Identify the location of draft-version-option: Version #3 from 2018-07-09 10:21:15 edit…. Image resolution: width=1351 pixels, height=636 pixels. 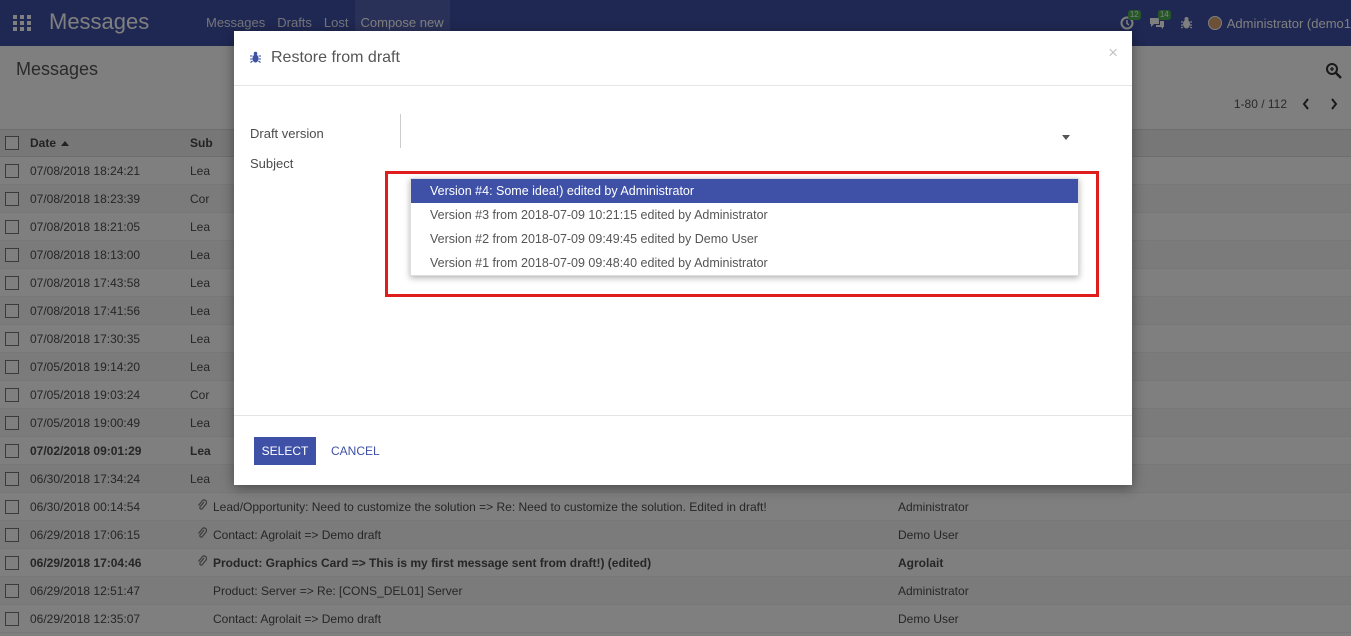
(744, 215).